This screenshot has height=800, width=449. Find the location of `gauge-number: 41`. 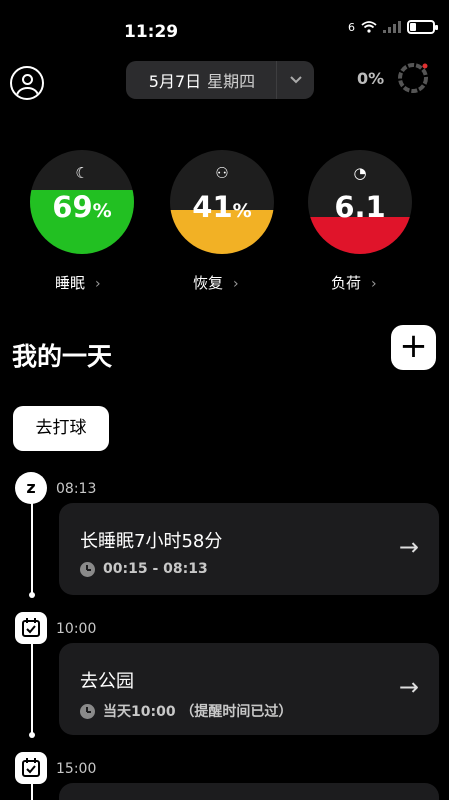

gauge-number: 41 is located at coordinates (212, 207).